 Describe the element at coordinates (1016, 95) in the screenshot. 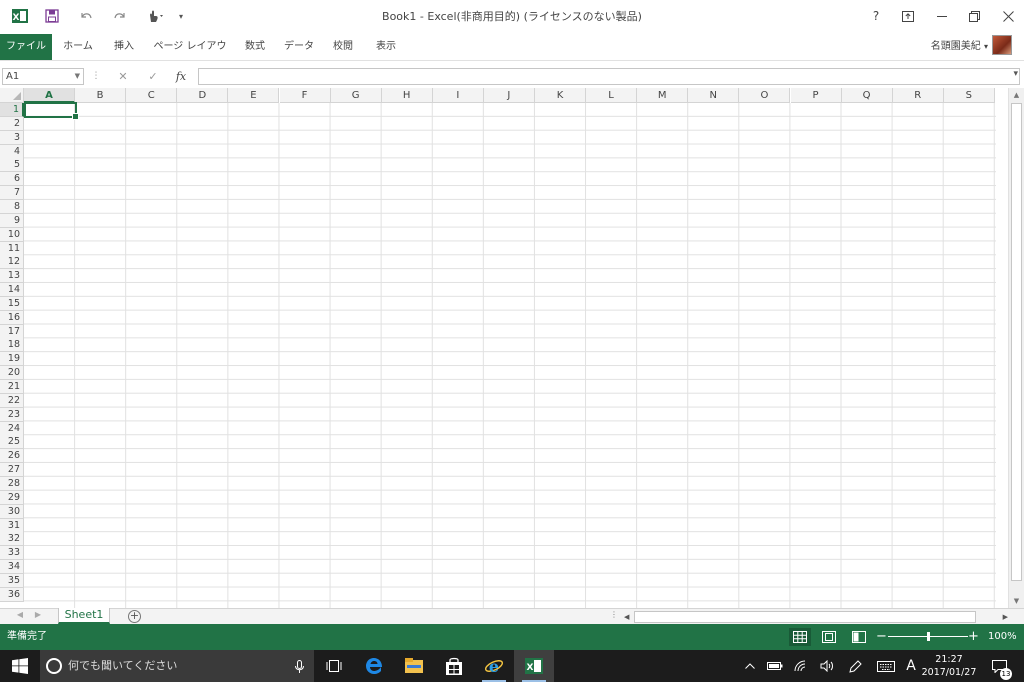

I see `scroll-up-icon: ▲` at that location.